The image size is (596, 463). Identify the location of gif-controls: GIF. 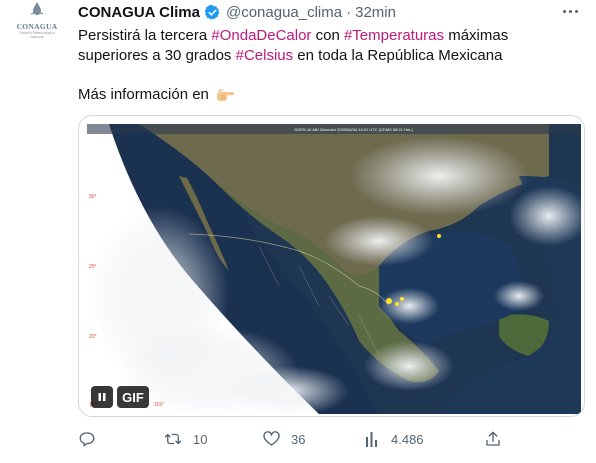
(120, 397).